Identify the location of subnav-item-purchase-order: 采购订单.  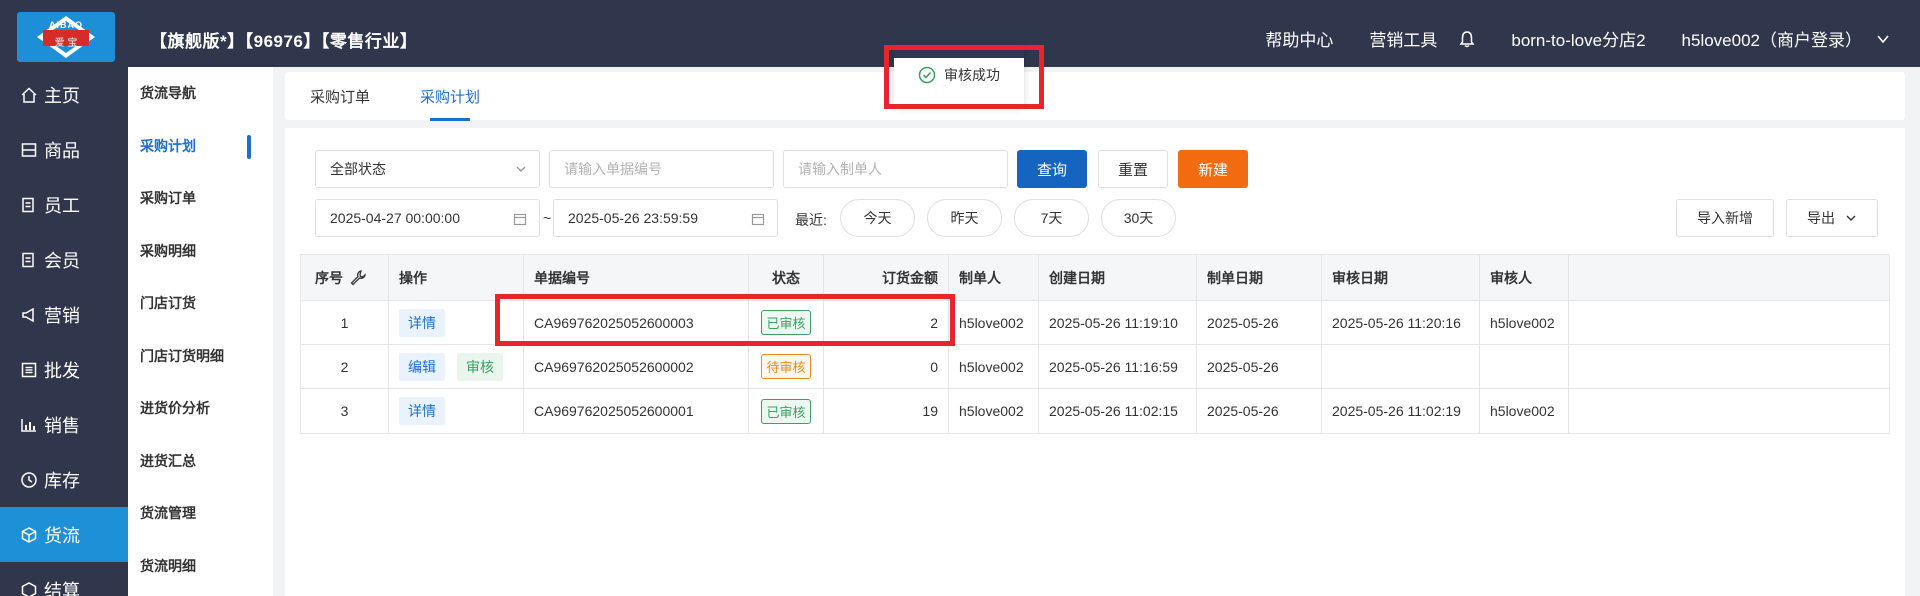
(200, 198).